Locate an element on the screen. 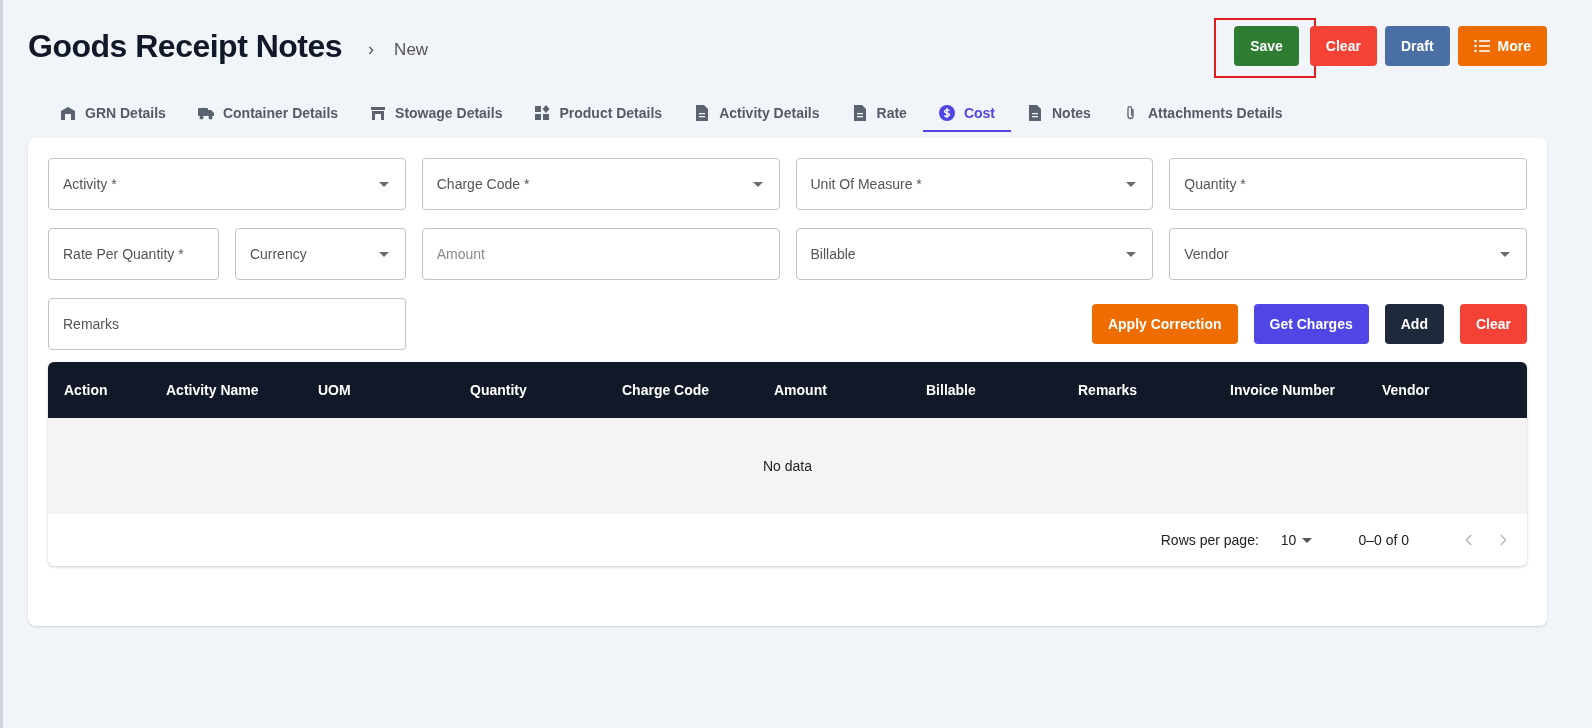 The width and height of the screenshot is (1592, 728). action-button: Draft is located at coordinates (1417, 46).